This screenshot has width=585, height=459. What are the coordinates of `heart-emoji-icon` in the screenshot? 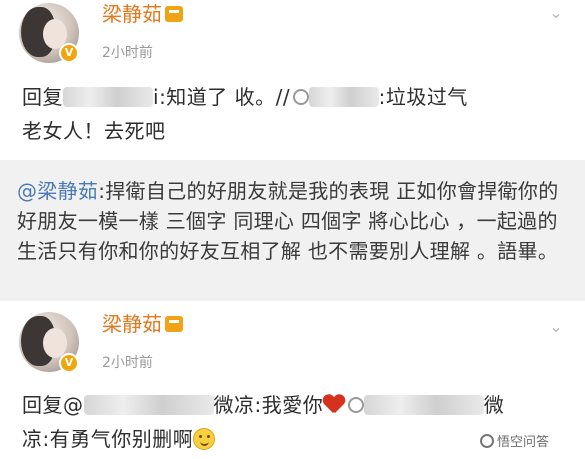 It's located at (334, 405).